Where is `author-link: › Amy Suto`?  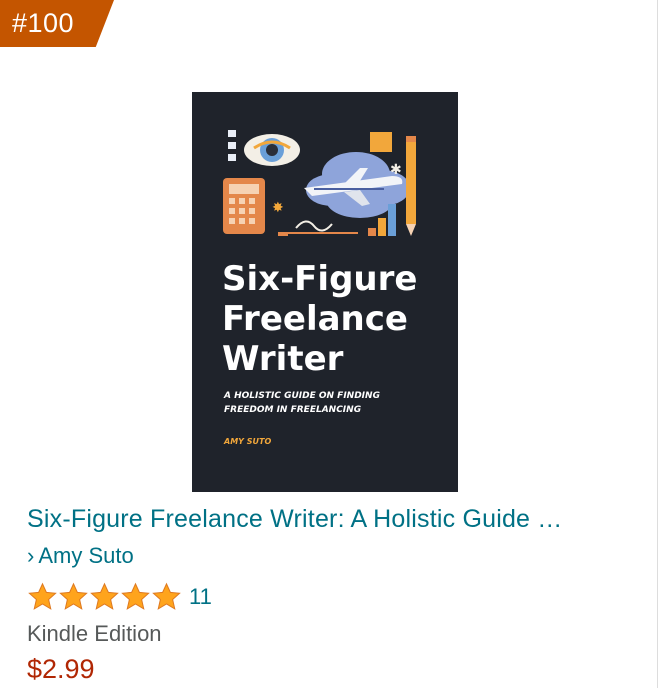
author-link: › Amy Suto is located at coordinates (80, 556).